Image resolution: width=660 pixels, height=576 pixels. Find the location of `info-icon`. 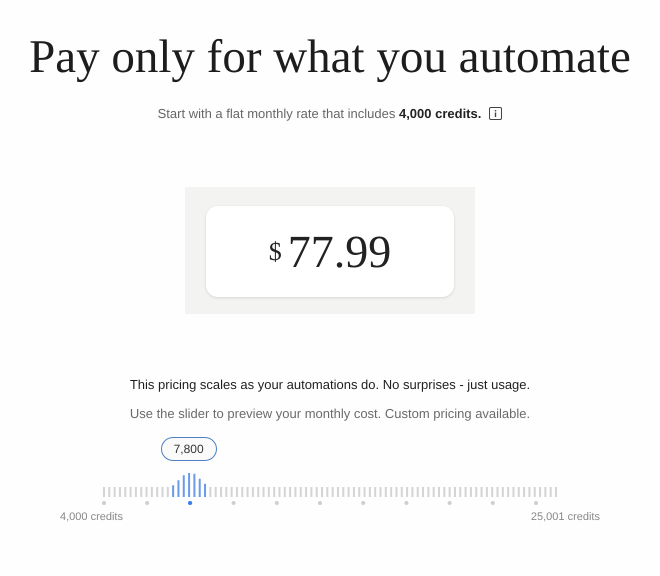

info-icon is located at coordinates (495, 113).